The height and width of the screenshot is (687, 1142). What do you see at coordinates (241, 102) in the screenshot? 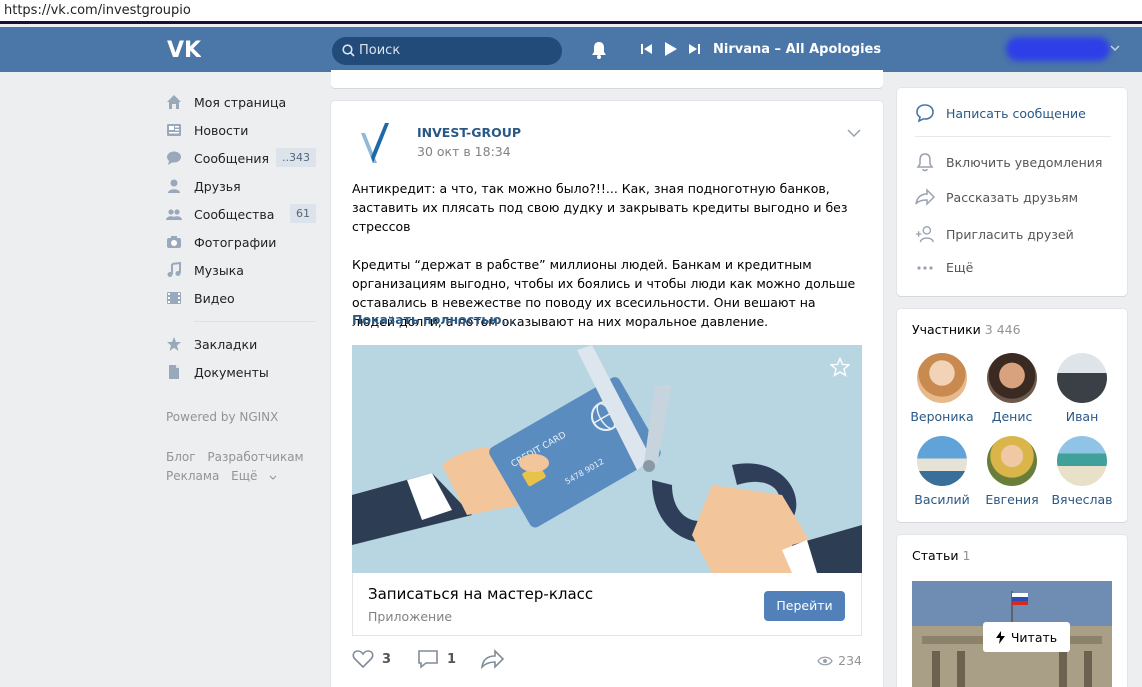
I see `nav-item-my-page: Моя страница` at bounding box center [241, 102].